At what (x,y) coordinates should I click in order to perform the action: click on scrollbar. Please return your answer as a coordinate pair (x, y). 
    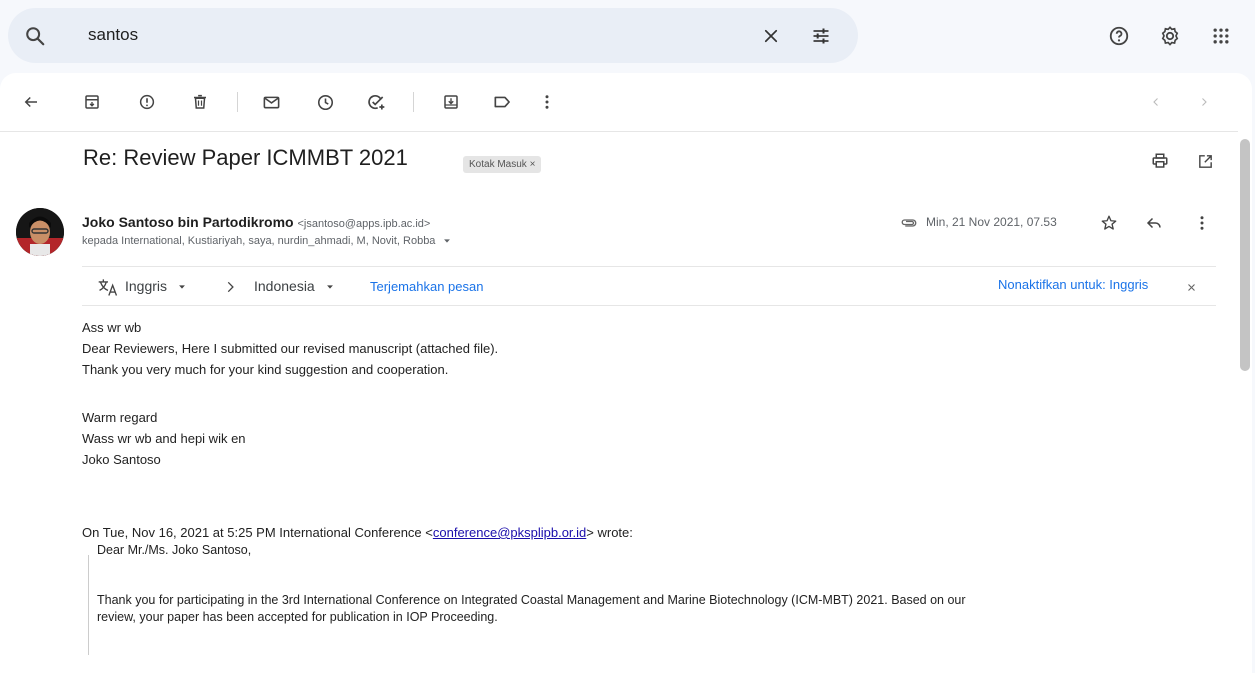
    Looking at the image, I should click on (1245, 255).